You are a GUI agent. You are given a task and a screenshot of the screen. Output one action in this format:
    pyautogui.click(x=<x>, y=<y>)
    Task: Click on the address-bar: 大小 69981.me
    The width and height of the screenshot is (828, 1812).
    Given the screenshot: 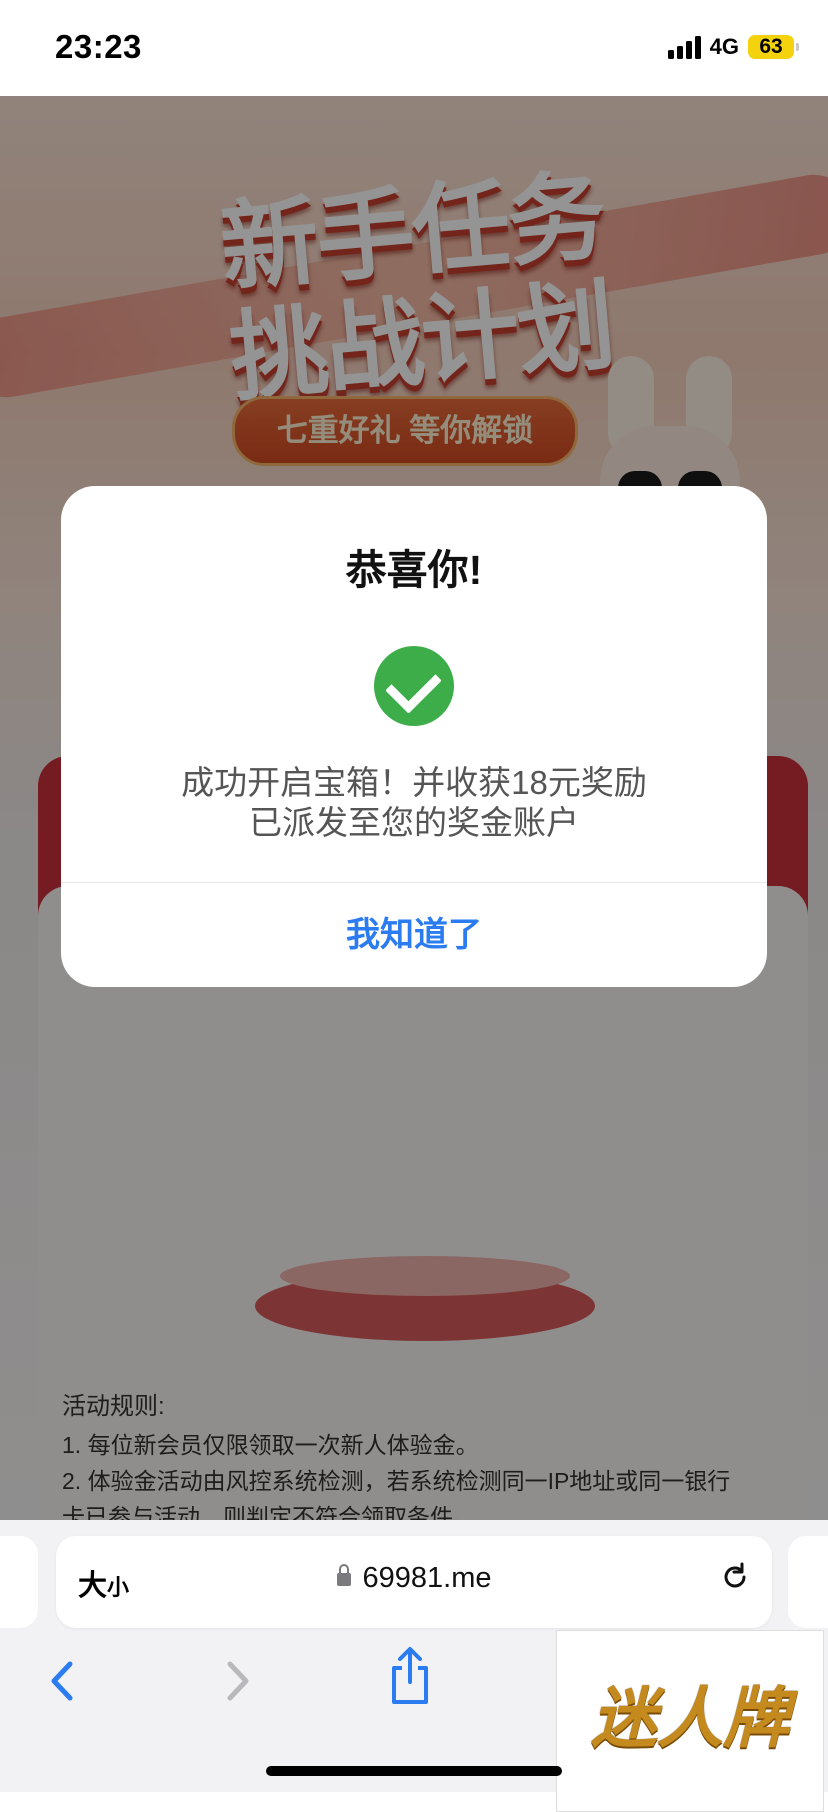 What is the action you would take?
    pyautogui.click(x=414, y=1582)
    